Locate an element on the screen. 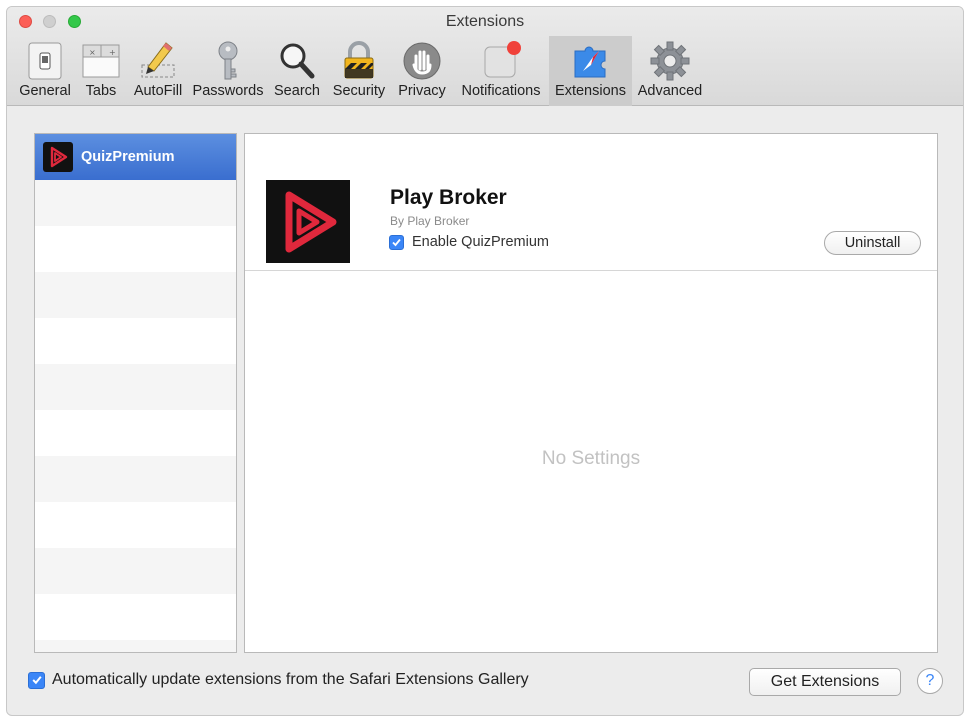 The width and height of the screenshot is (970, 722). window-title: Extensions is located at coordinates (485, 21).